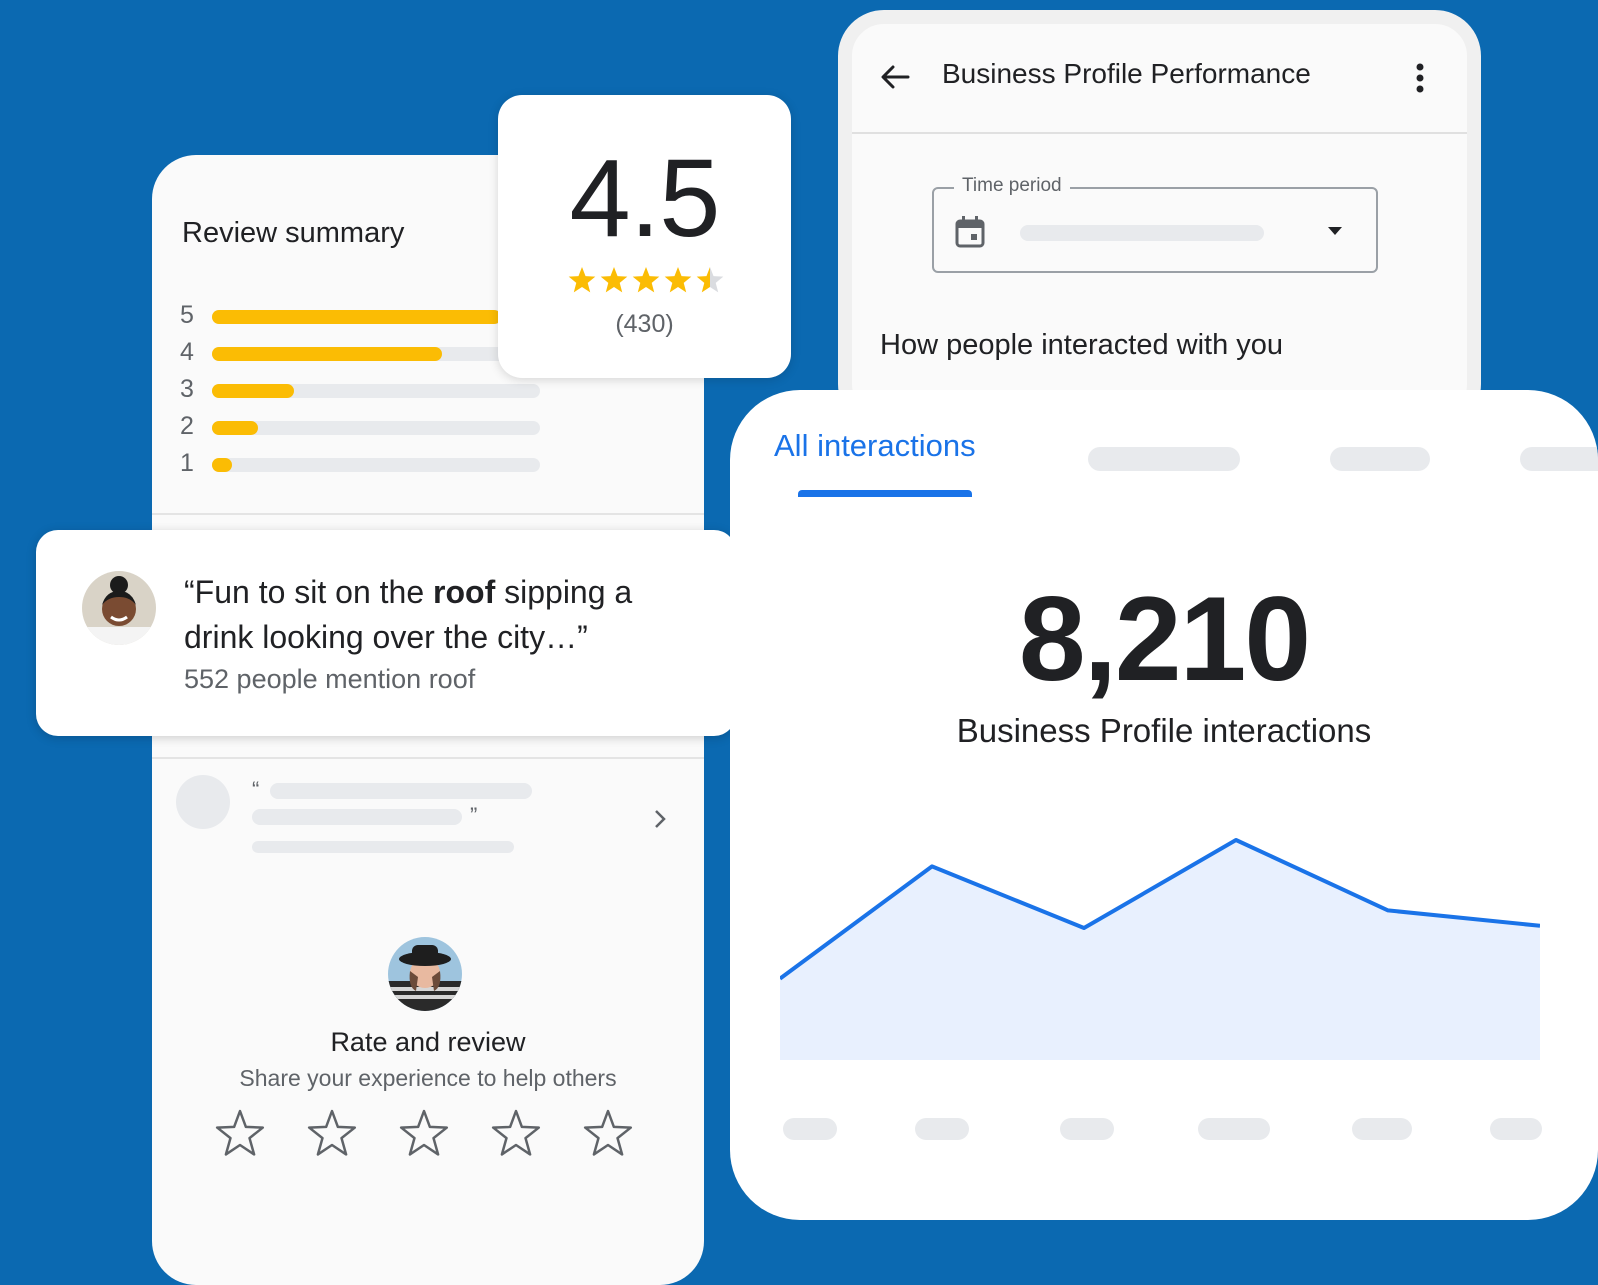 The image size is (1598, 1285). I want to click on highlighted-keyword: roof, so click(464, 592).